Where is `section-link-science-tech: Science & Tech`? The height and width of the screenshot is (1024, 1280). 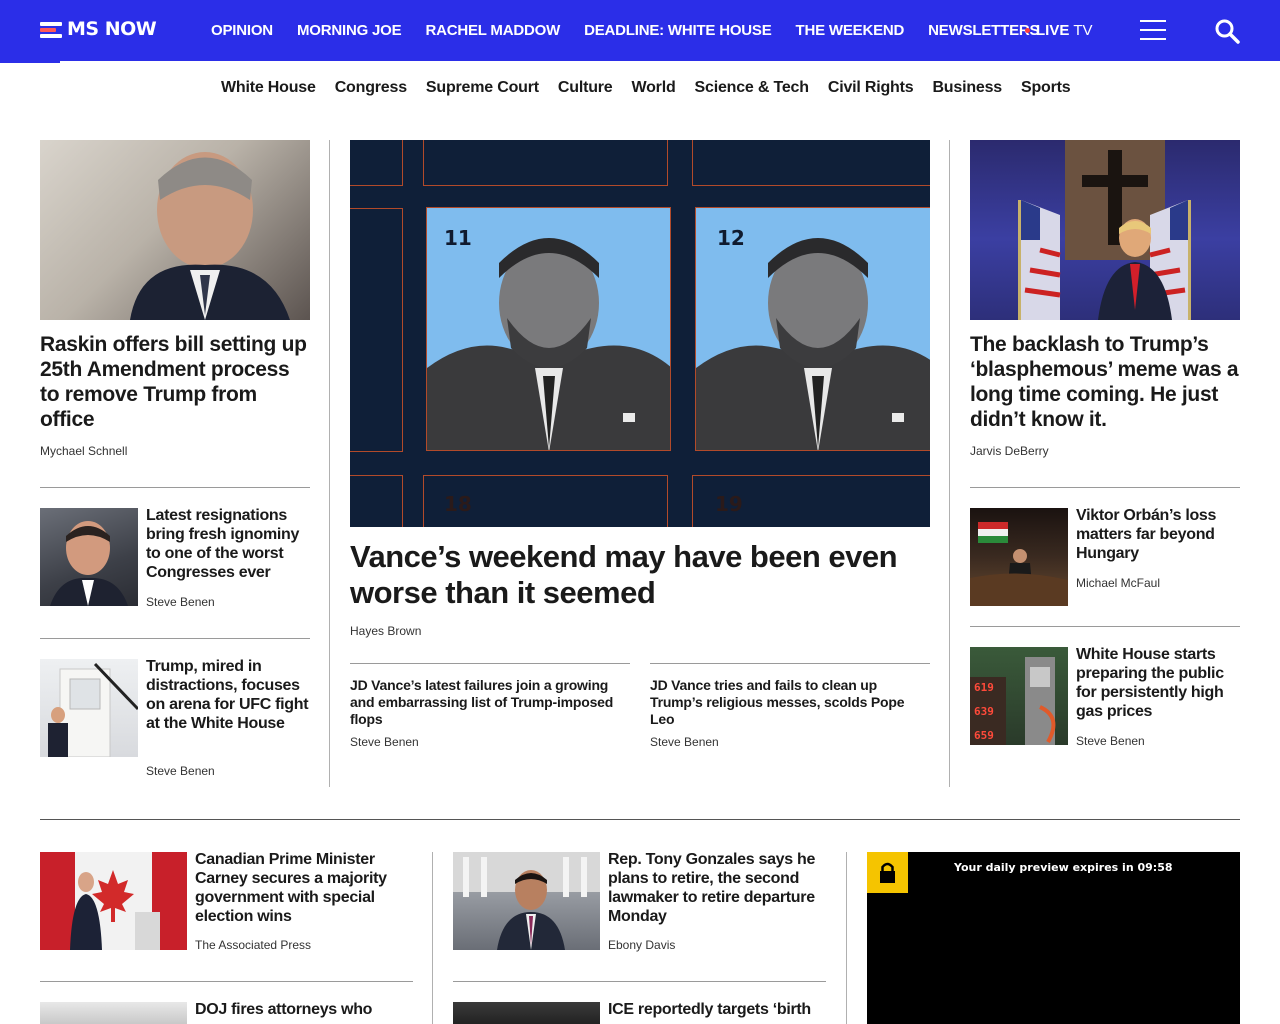
section-link-science-tech: Science & Tech is located at coordinates (752, 88).